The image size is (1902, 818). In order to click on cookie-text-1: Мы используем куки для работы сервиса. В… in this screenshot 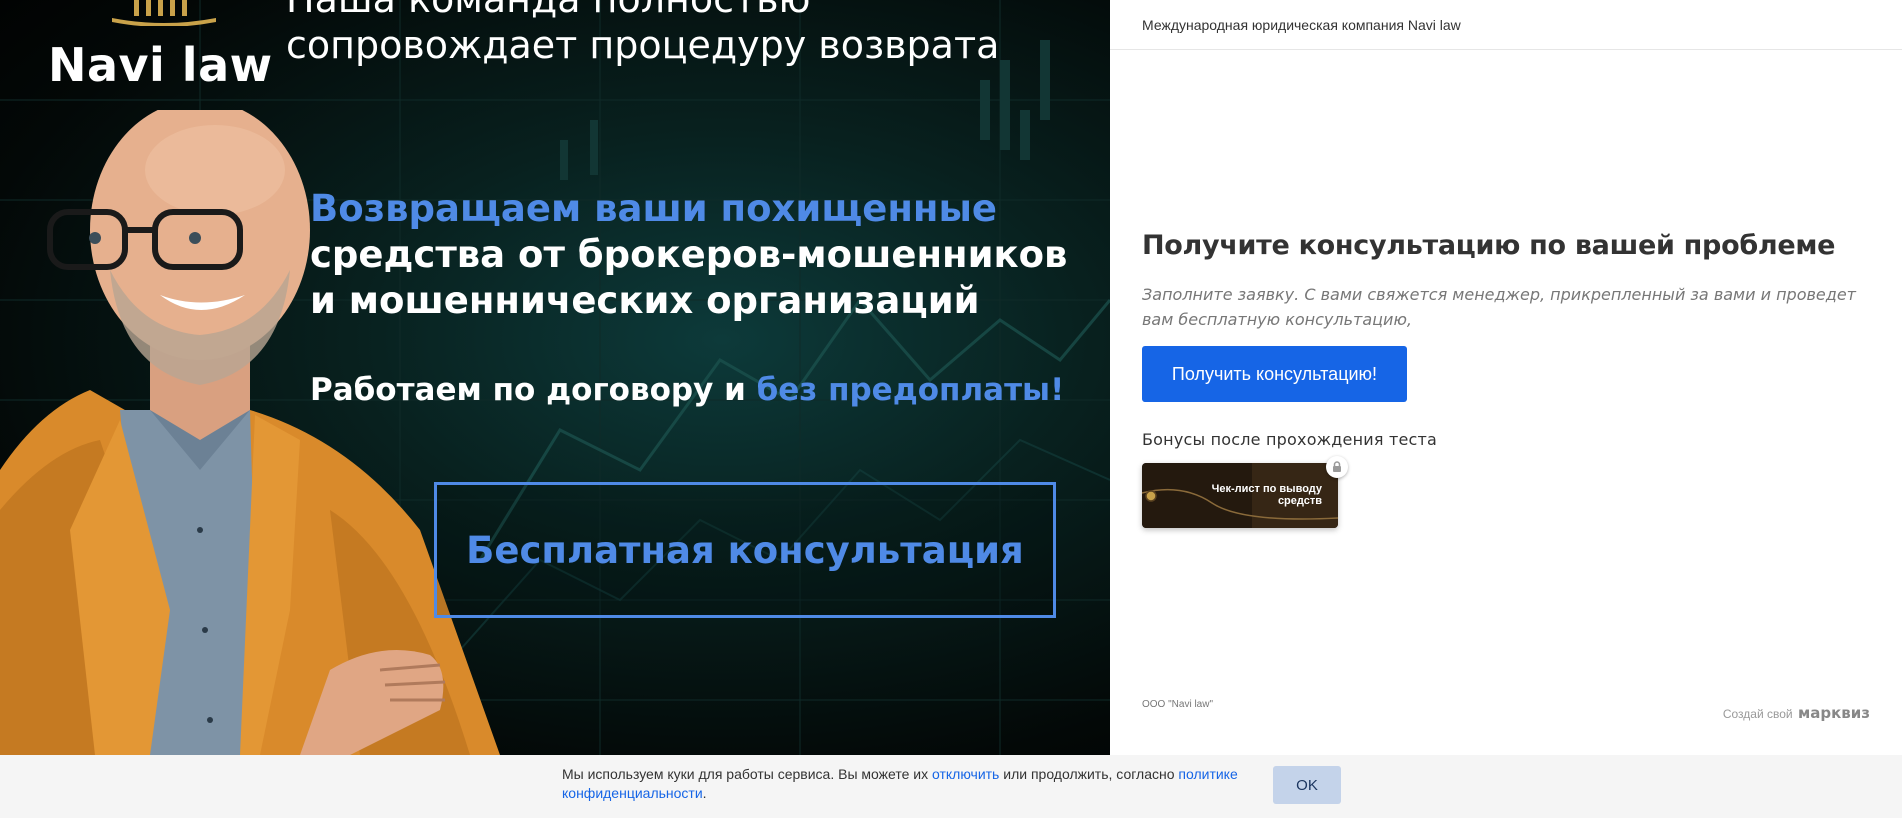, I will do `click(747, 774)`.